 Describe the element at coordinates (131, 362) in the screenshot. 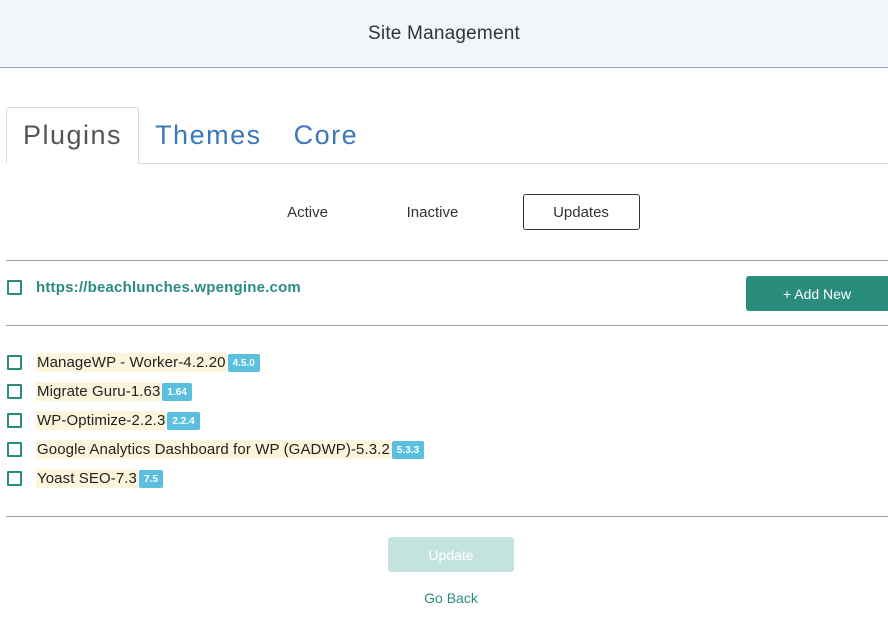

I see `plugin-name: ManageWP - Worker-4.2.20` at that location.